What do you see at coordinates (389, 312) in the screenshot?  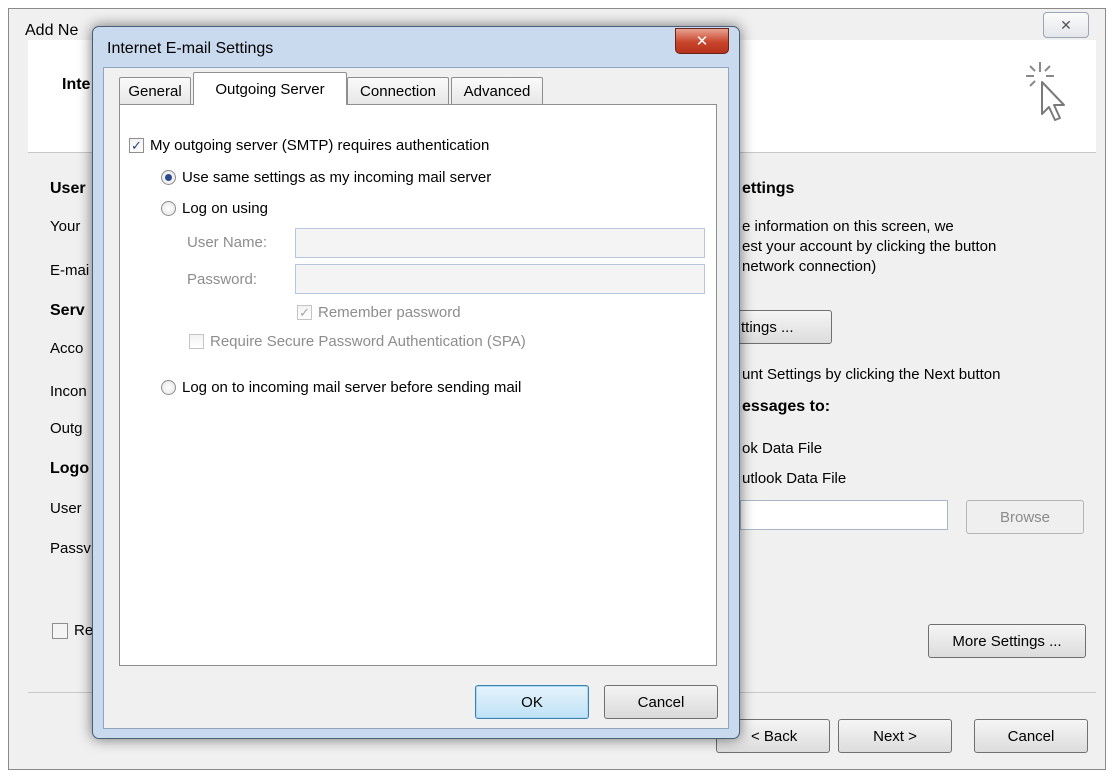 I see `remember-password-label: Remember password` at bounding box center [389, 312].